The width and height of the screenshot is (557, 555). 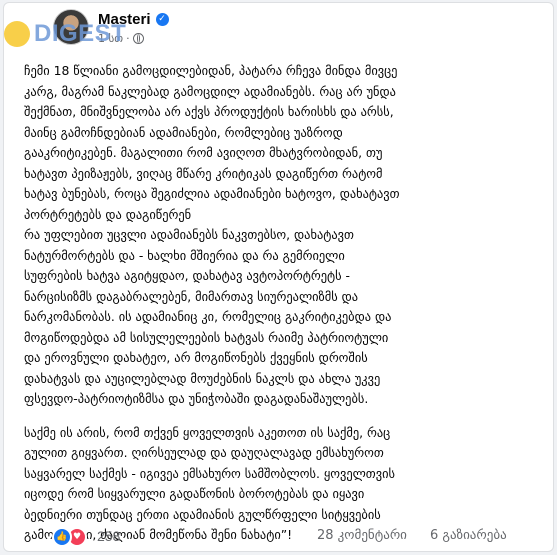 I want to click on watermark-logo: DIGEST, so click(x=65, y=34).